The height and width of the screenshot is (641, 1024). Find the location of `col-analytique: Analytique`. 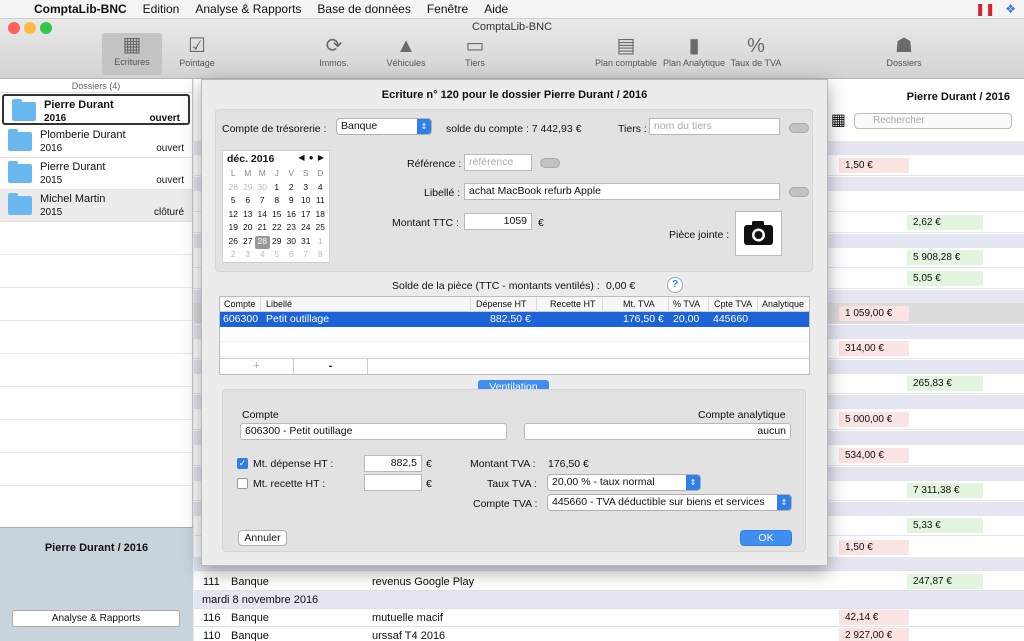

col-analytique: Analytique is located at coordinates (783, 304).